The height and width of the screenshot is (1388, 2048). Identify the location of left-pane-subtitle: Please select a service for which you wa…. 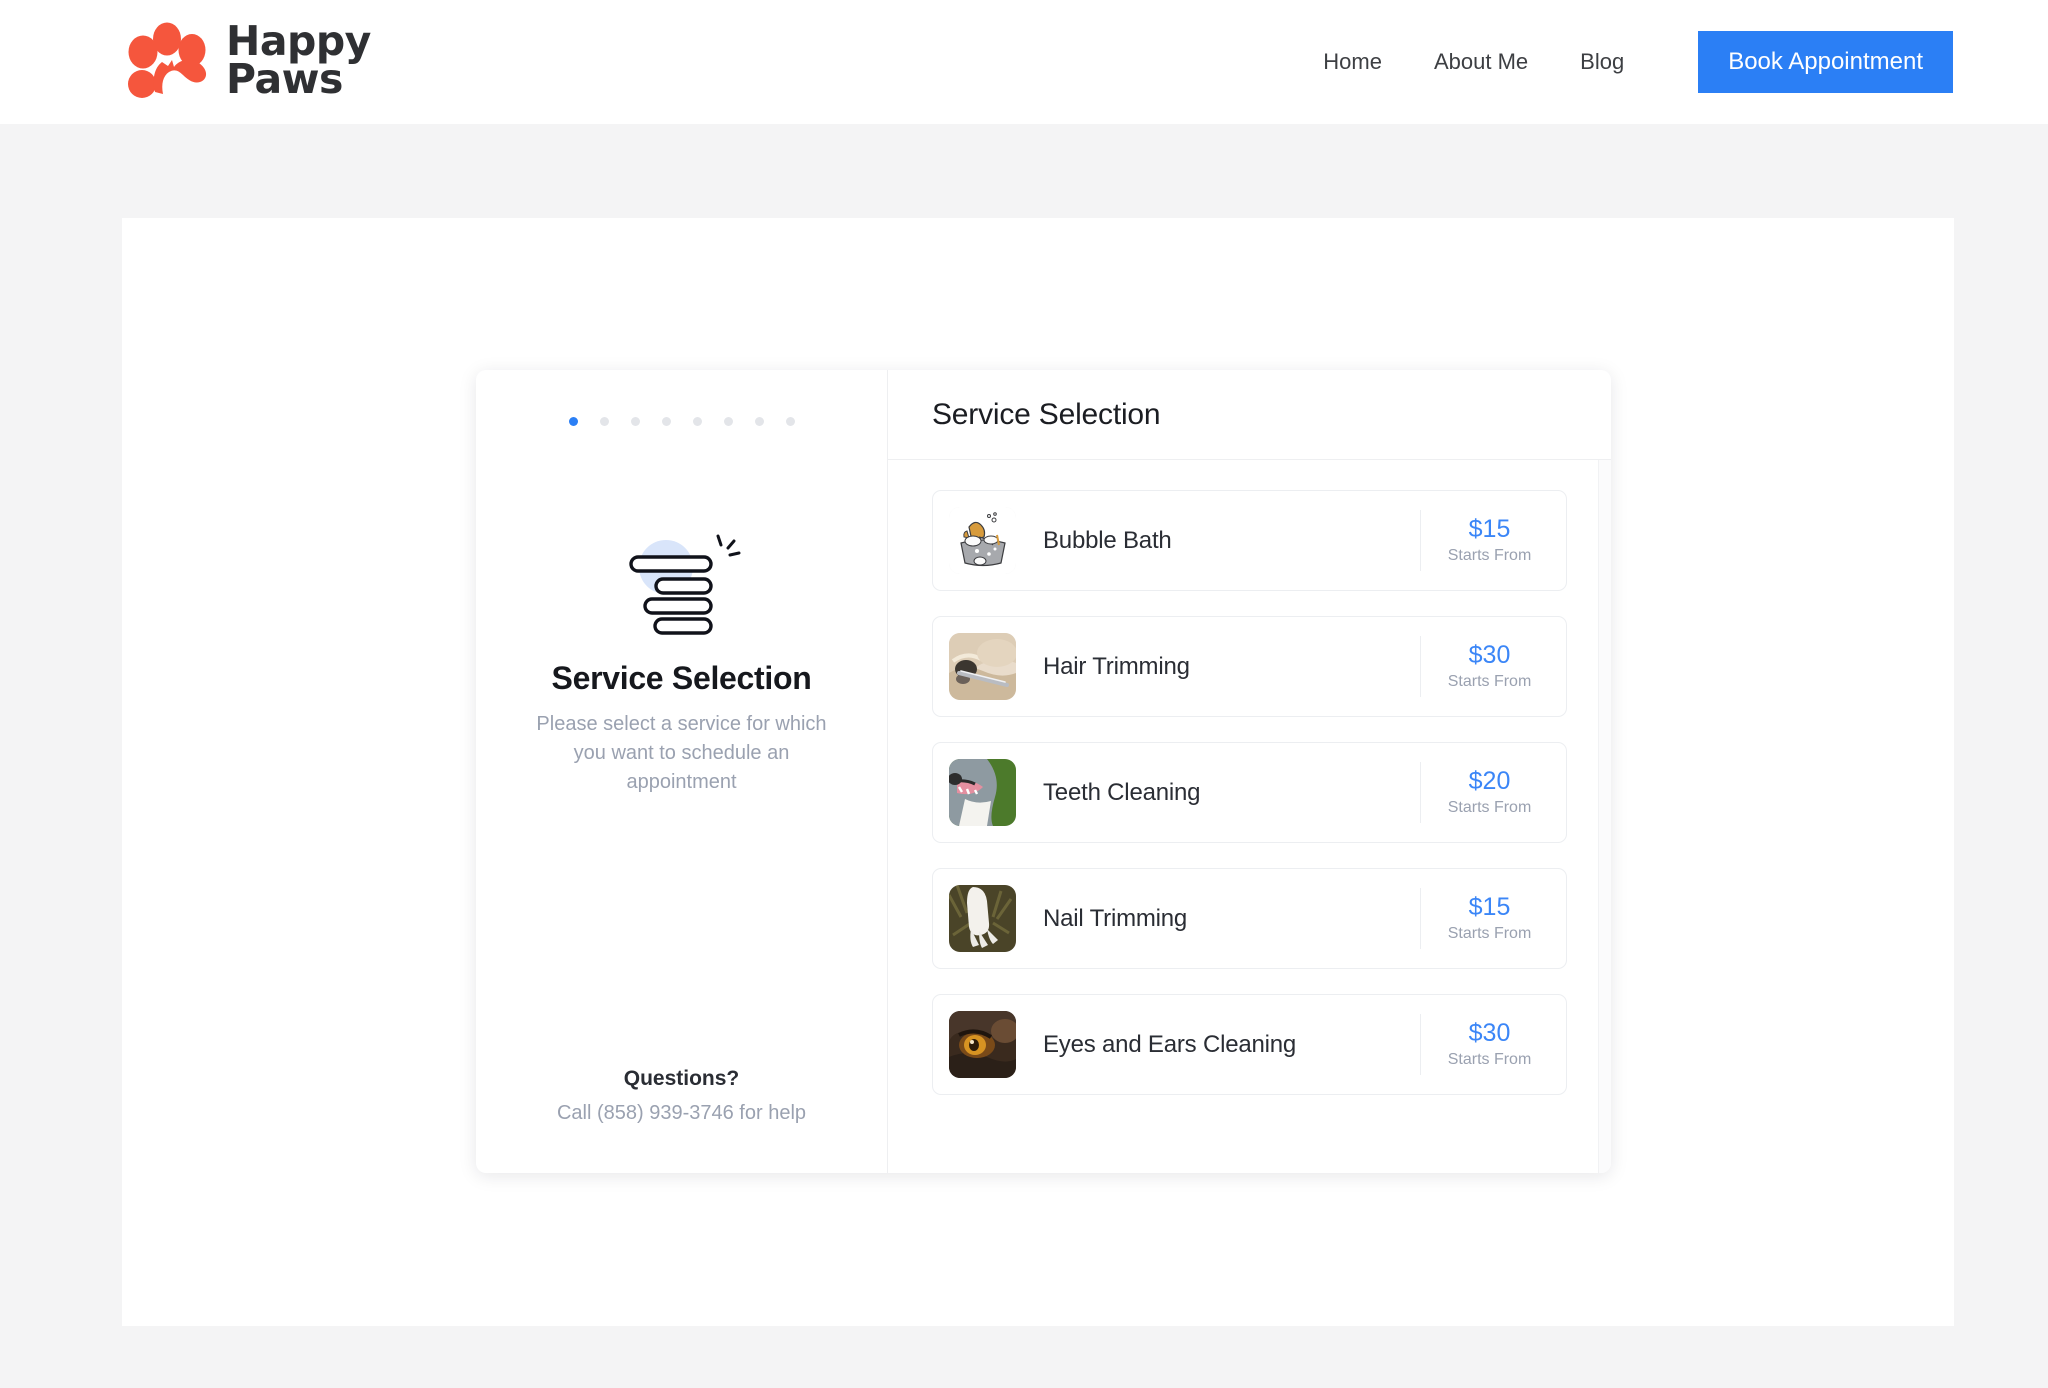
(681, 753).